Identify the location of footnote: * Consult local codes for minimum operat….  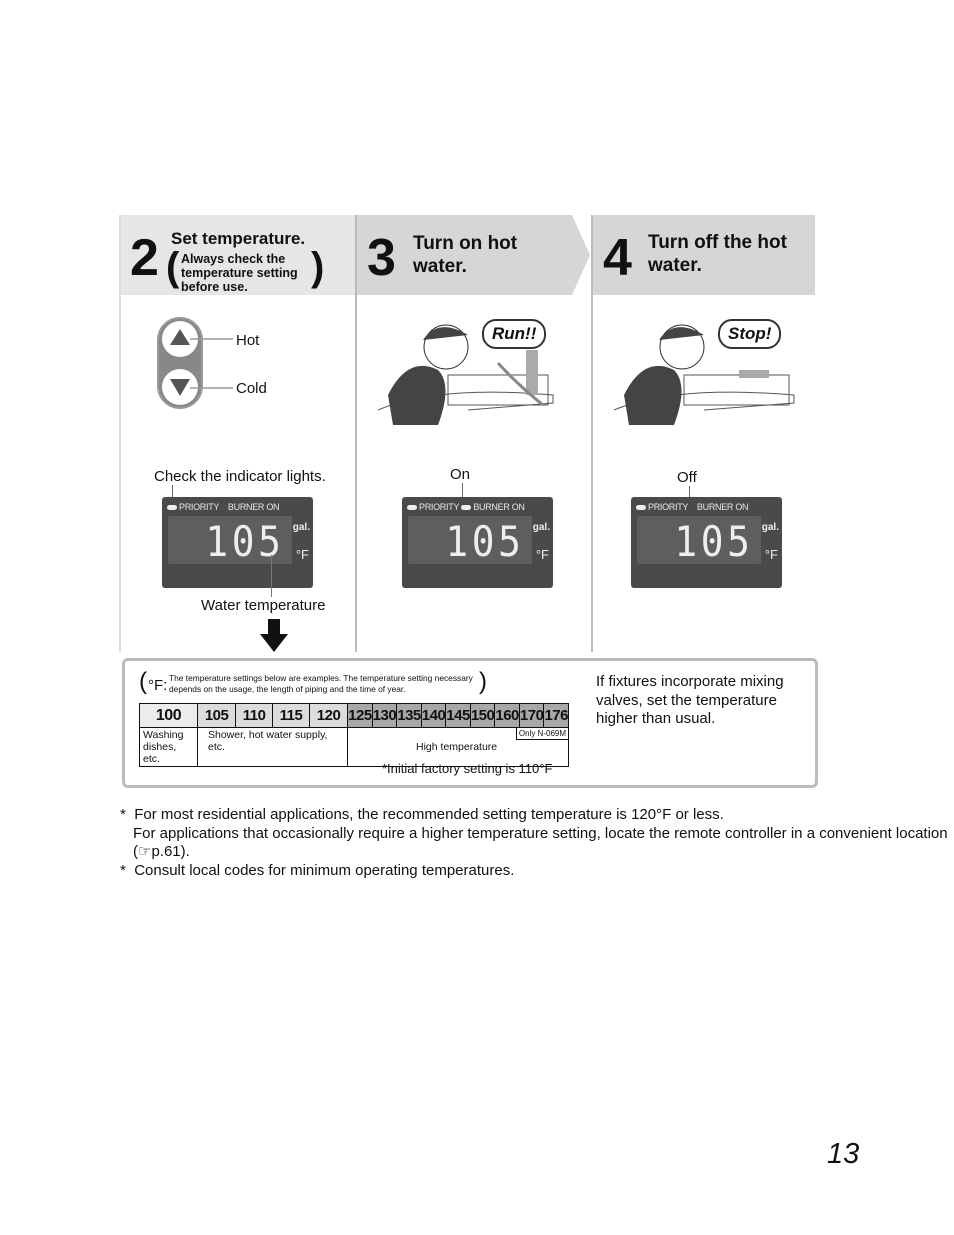
(317, 870).